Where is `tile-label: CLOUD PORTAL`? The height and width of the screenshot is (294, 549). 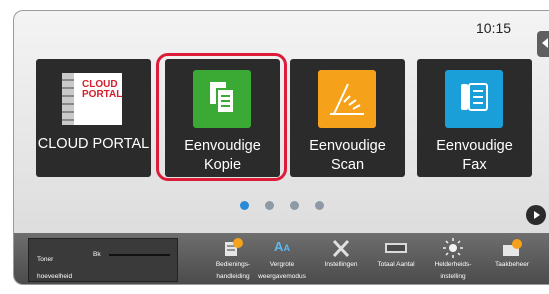
tile-label: CLOUD PORTAL is located at coordinates (93, 144).